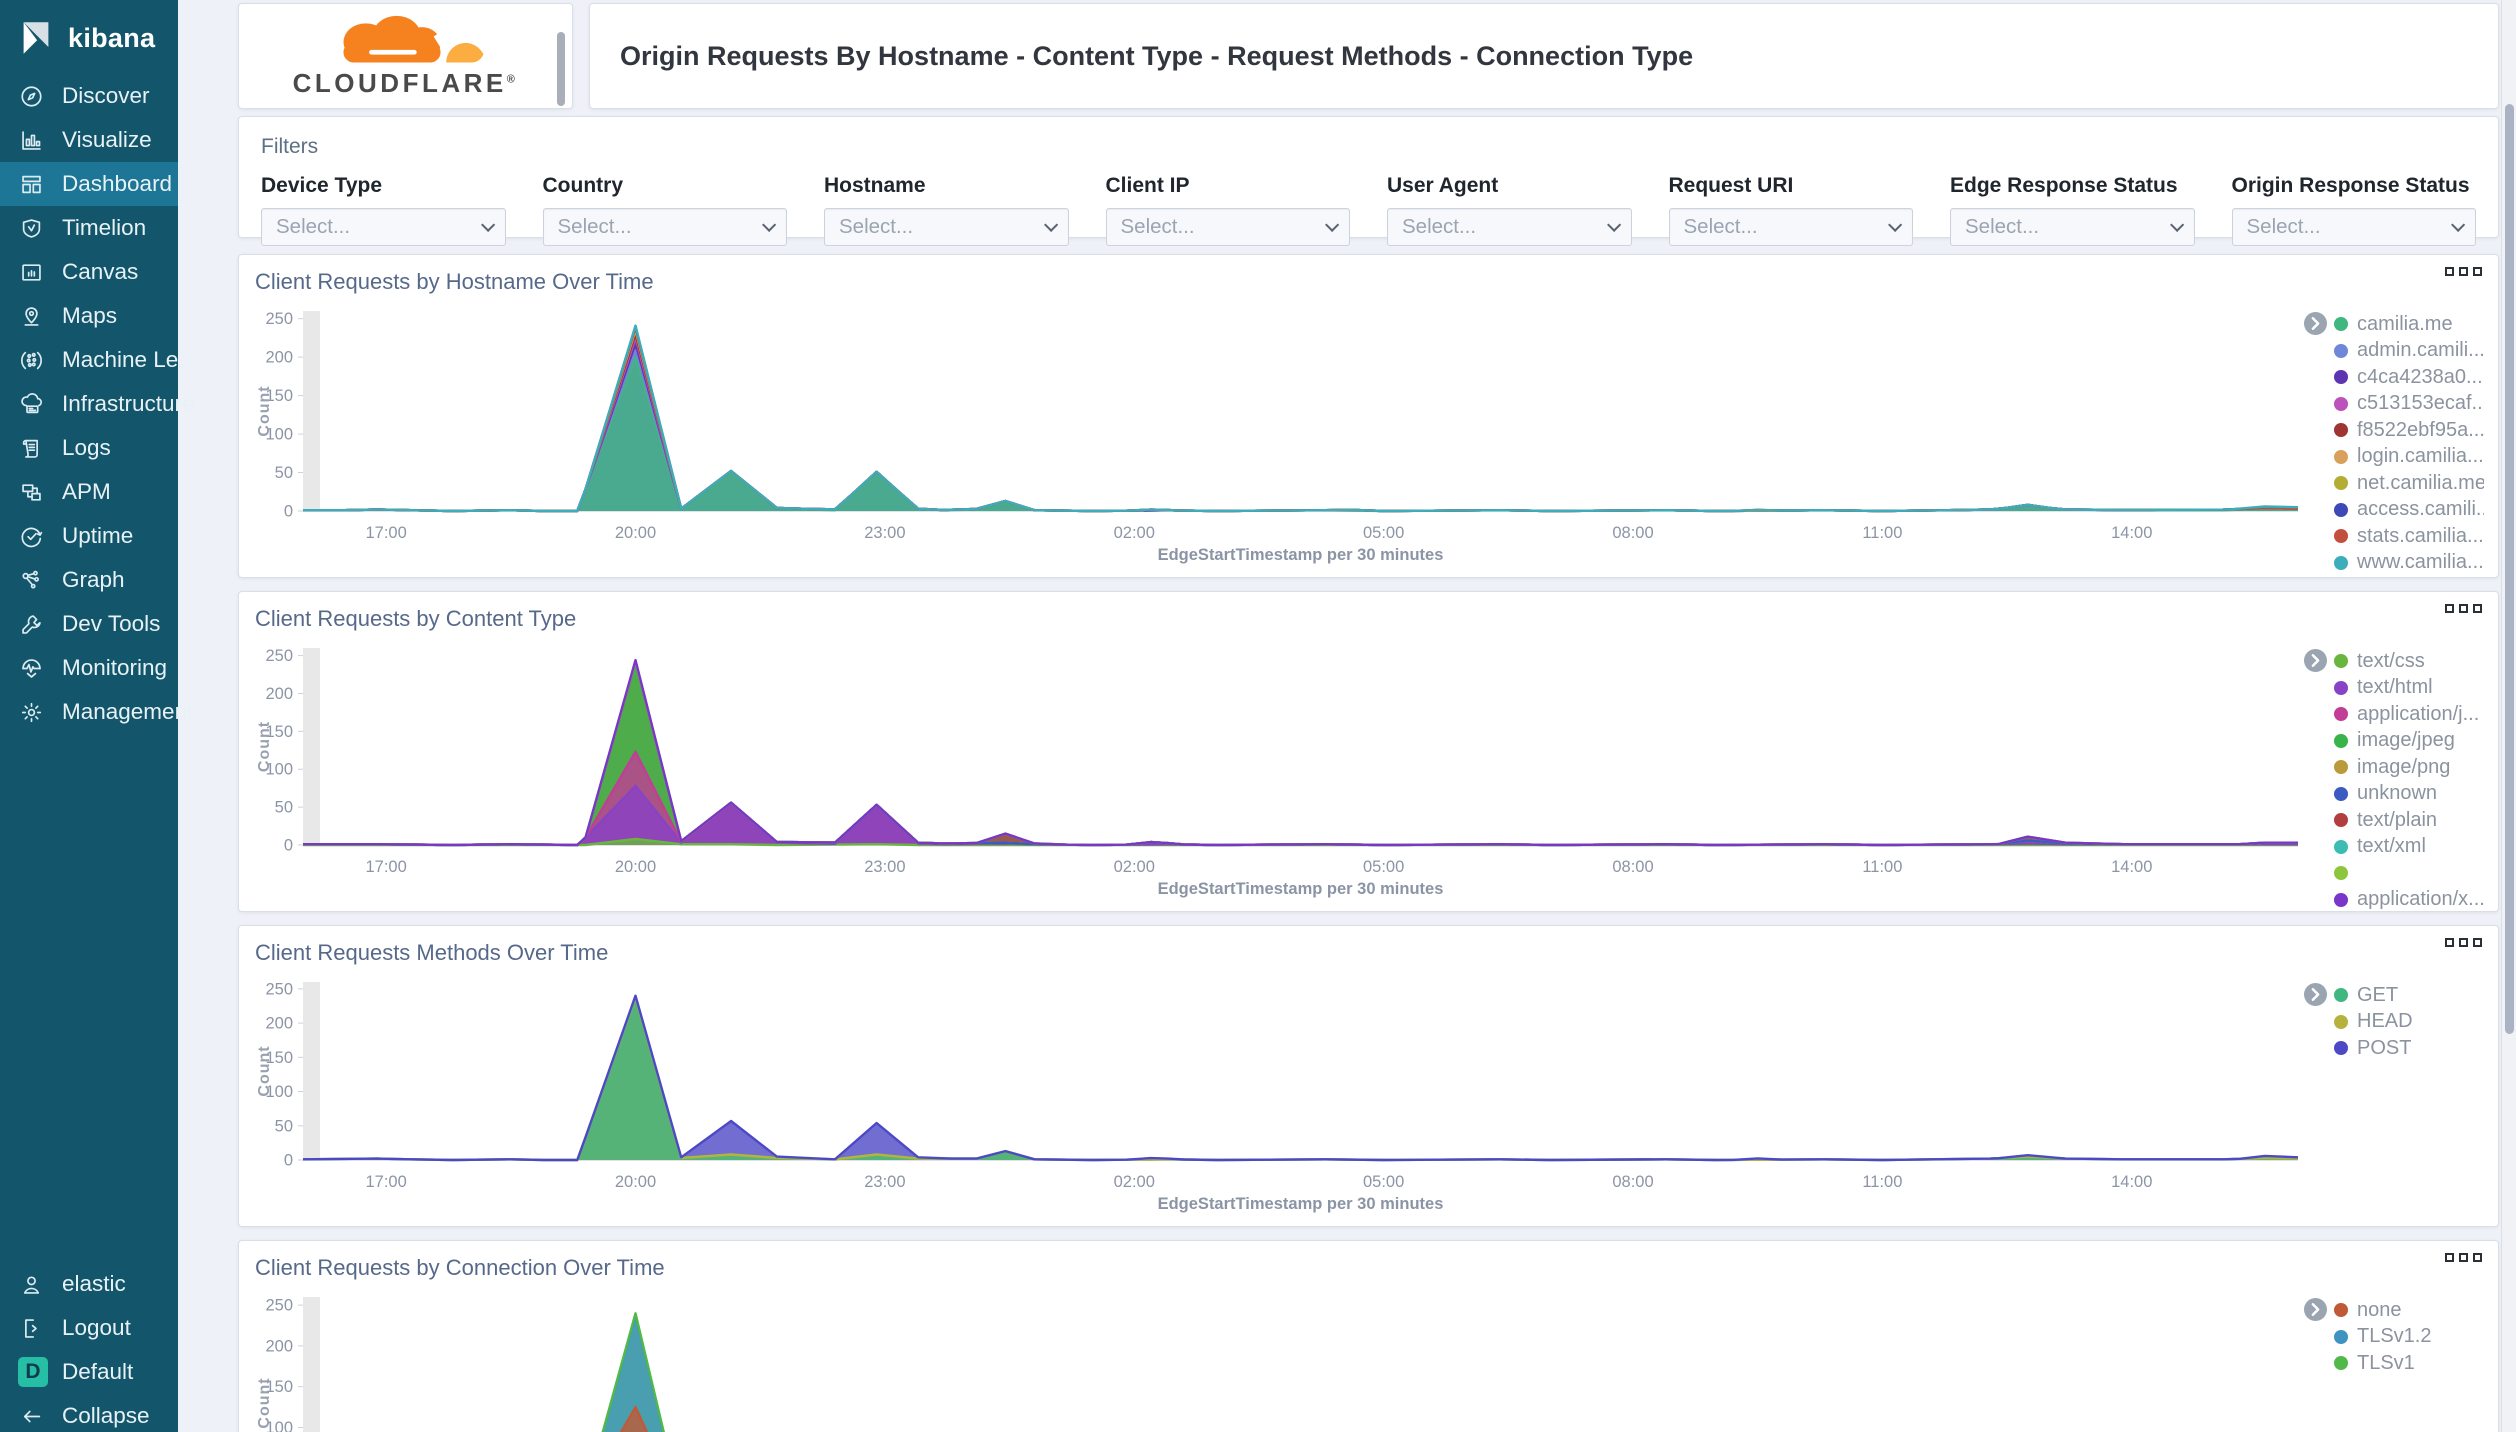  I want to click on cloudflare-brand-text: CLOUDFLARE®, so click(405, 82).